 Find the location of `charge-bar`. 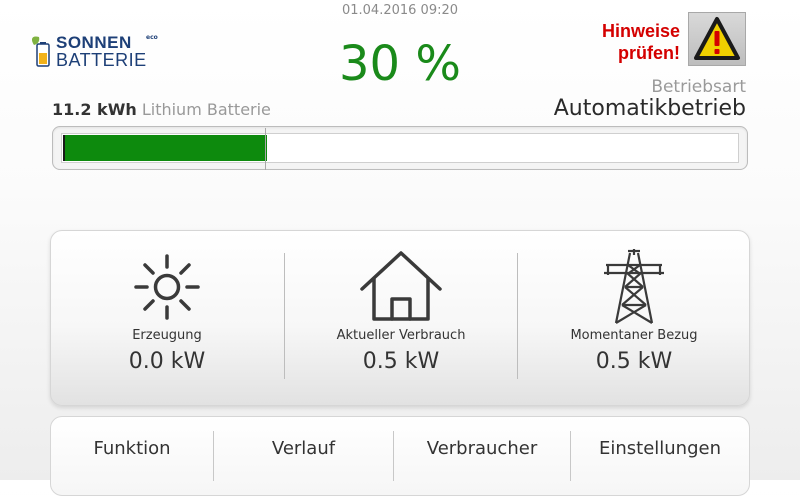

charge-bar is located at coordinates (400, 148).